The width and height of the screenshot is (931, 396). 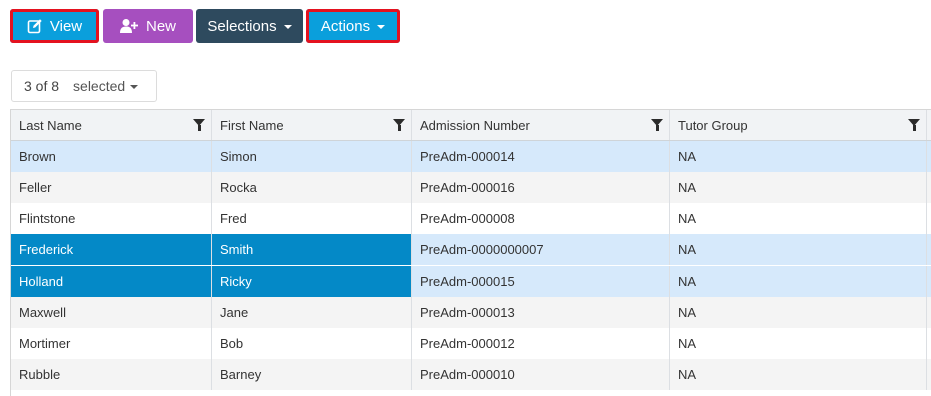 What do you see at coordinates (541, 249) in the screenshot?
I see `admission-number-cell: PreAdm-0000000007` at bounding box center [541, 249].